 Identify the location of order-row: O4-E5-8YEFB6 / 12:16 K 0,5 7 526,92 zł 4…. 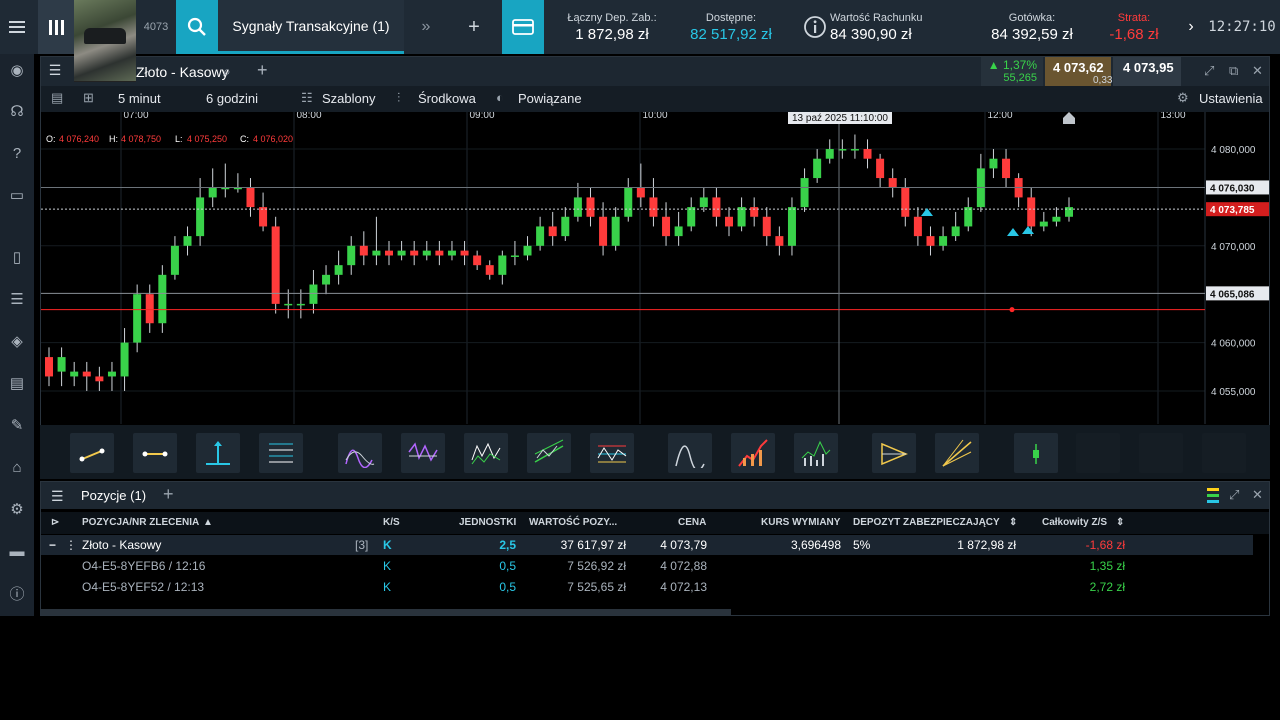
(647, 566).